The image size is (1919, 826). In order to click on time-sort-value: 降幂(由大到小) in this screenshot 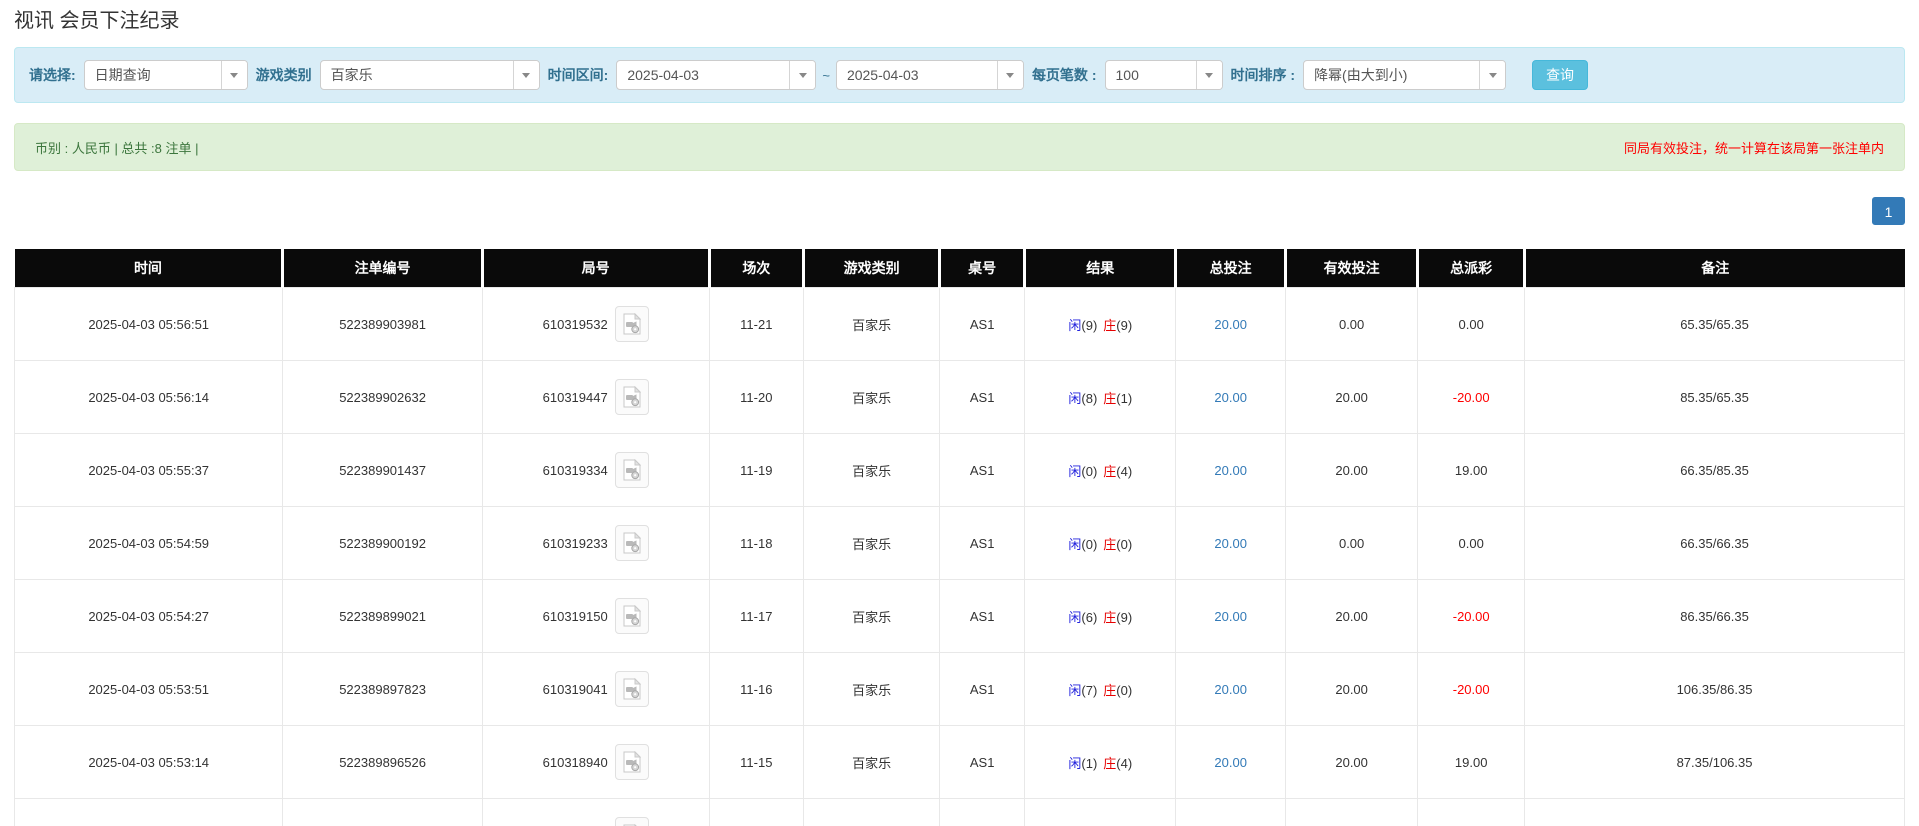, I will do `click(1361, 75)`.